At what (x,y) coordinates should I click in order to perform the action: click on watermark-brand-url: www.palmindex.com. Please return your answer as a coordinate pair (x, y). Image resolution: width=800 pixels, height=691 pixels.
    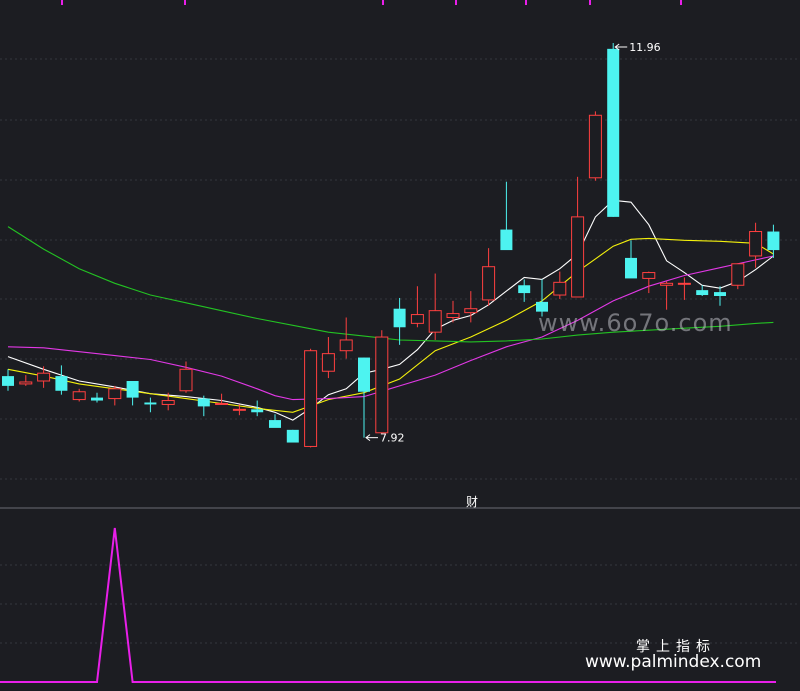
    Looking at the image, I should click on (673, 662).